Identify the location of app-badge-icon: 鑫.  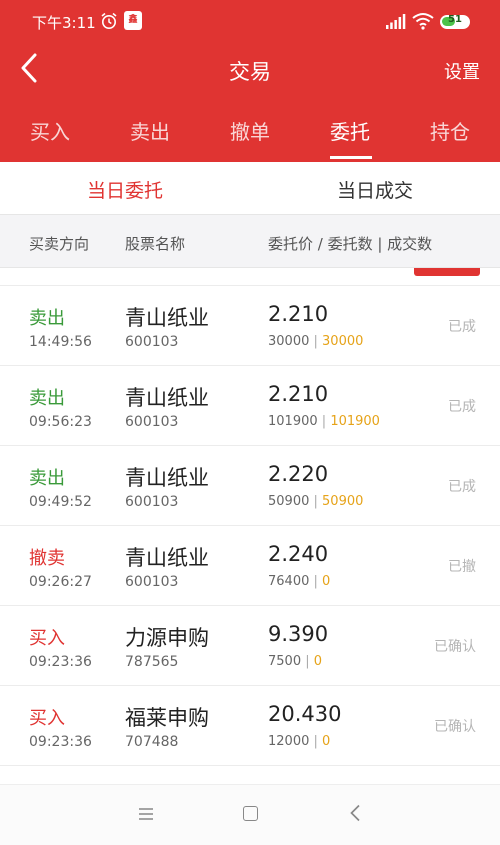
(133, 20).